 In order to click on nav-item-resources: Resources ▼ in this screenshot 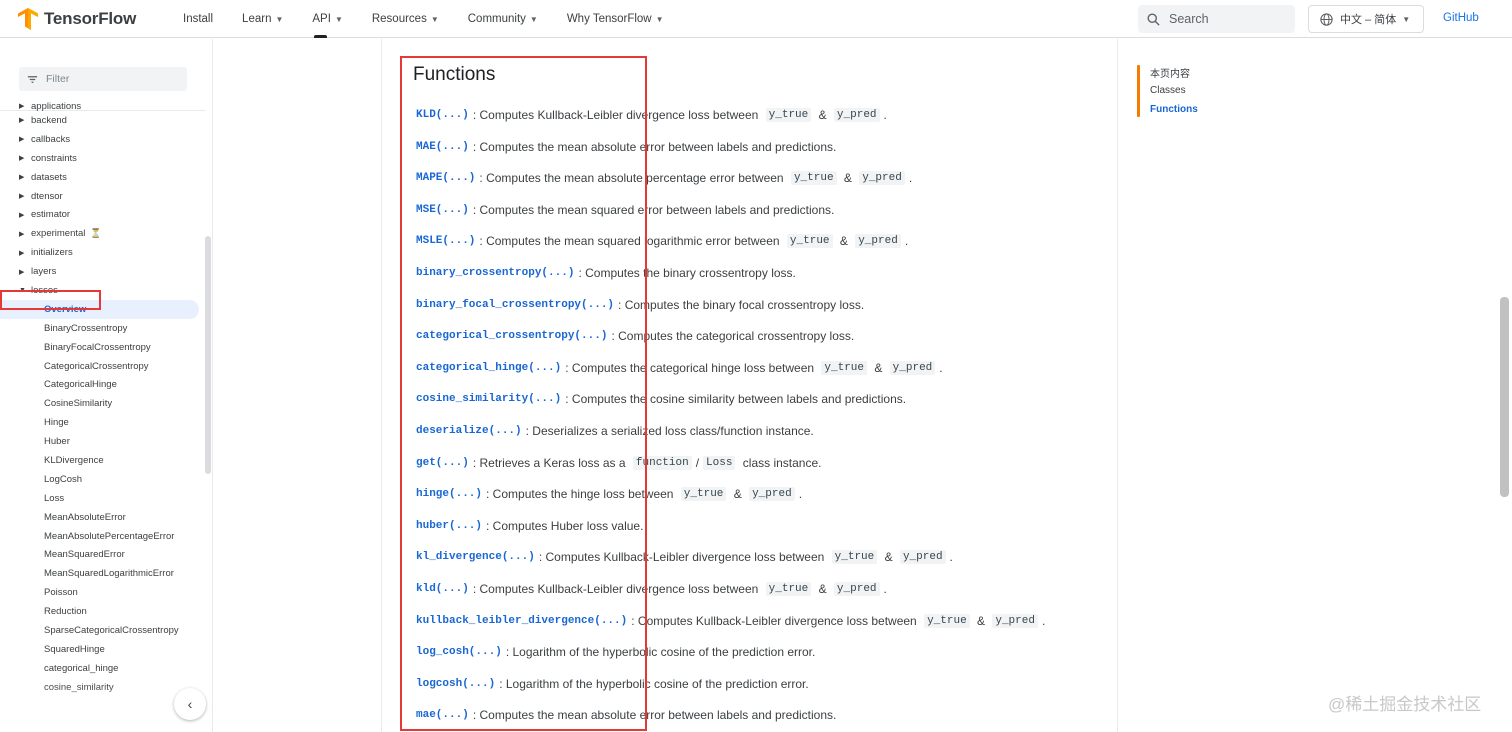, I will do `click(405, 19)`.